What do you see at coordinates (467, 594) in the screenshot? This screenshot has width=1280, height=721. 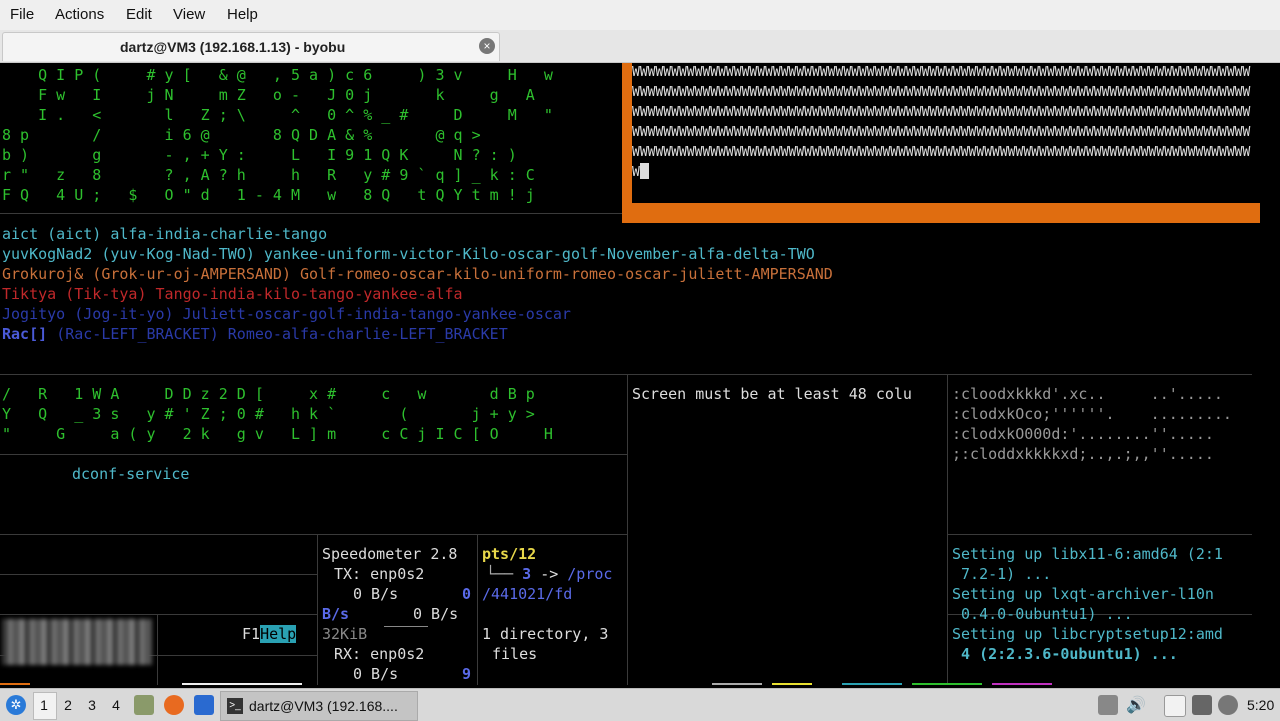 I see `tx-value: 0` at bounding box center [467, 594].